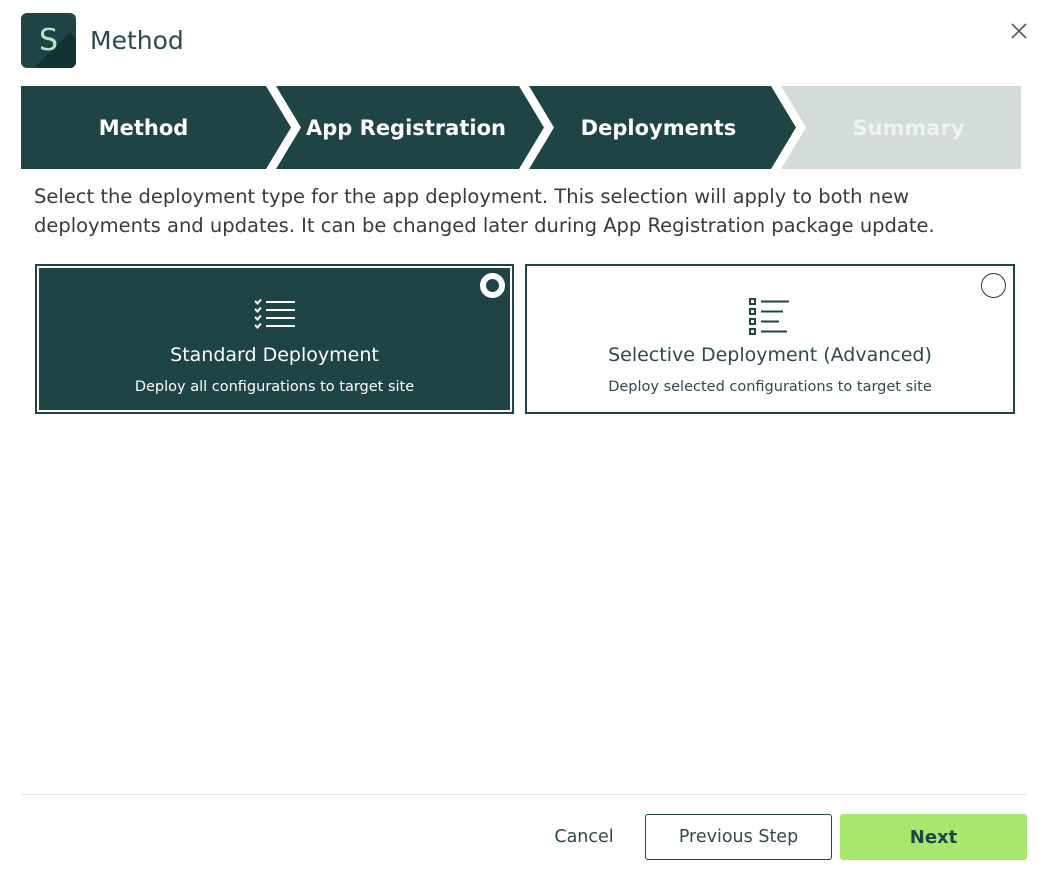 The image size is (1047, 881). Describe the element at coordinates (770, 355) in the screenshot. I see `option-title: Selective Deployment (Advanced)` at that location.